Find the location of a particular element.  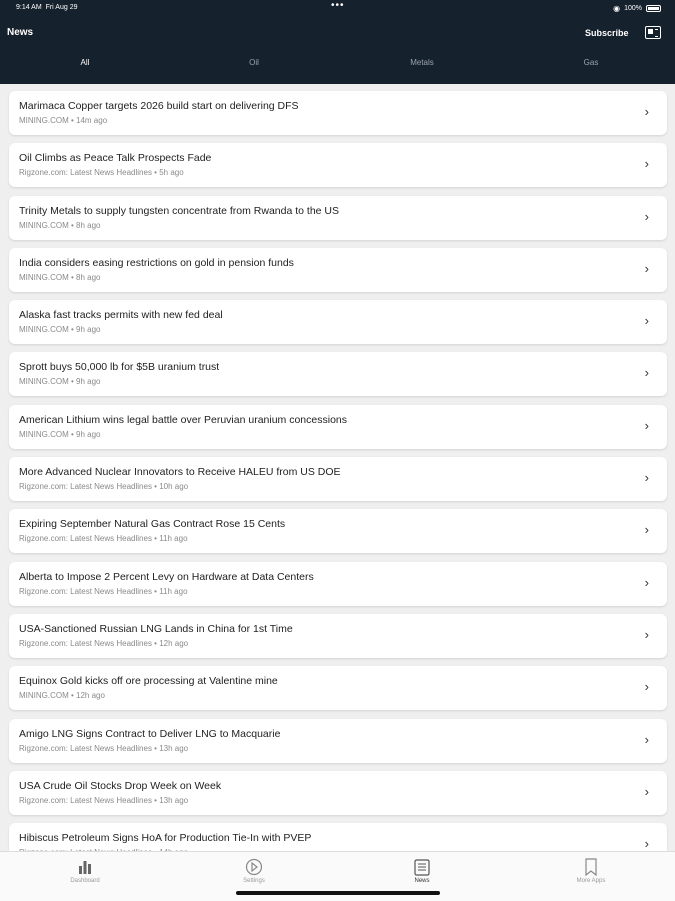

tabbar-dashboard: Dashboard is located at coordinates (85, 868).